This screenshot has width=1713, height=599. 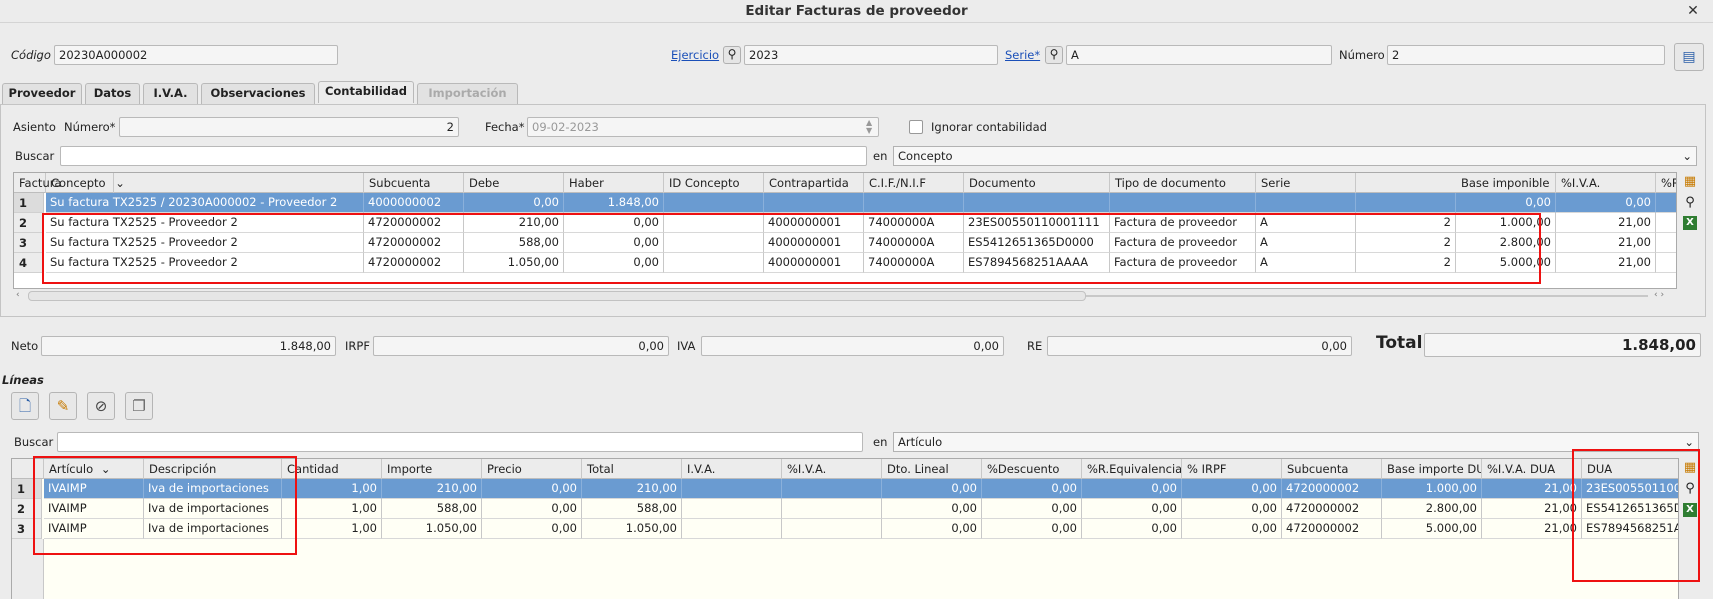 I want to click on edit-line-icon: ✎, so click(x=63, y=406).